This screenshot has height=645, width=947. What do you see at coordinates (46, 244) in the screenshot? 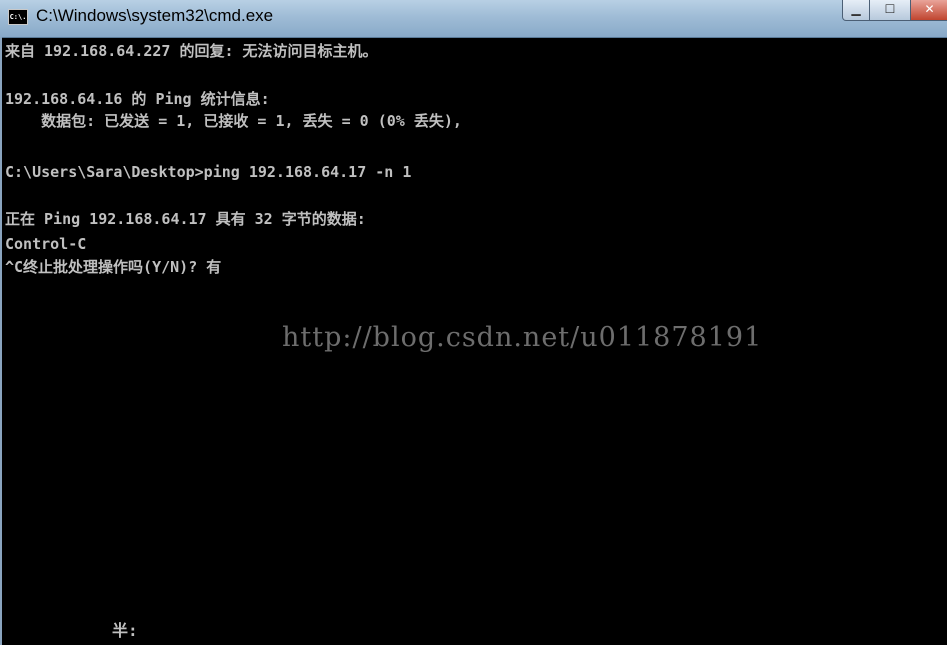
I see `console-line: Control-C` at bounding box center [46, 244].